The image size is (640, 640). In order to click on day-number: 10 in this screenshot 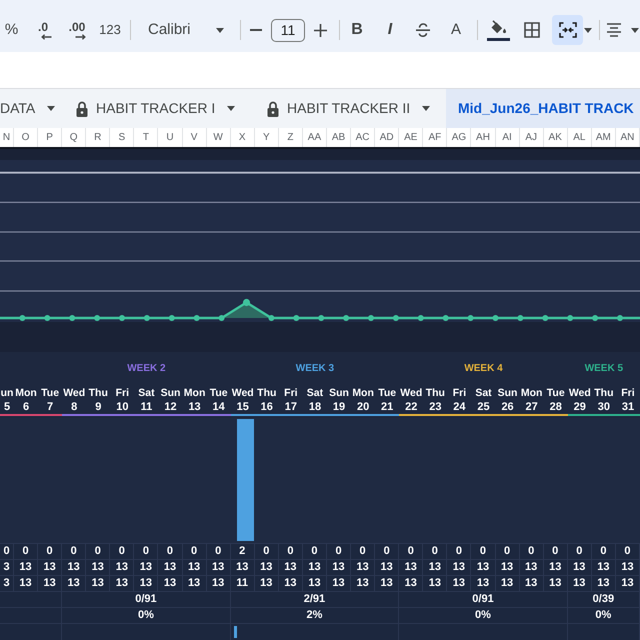, I will do `click(122, 407)`.